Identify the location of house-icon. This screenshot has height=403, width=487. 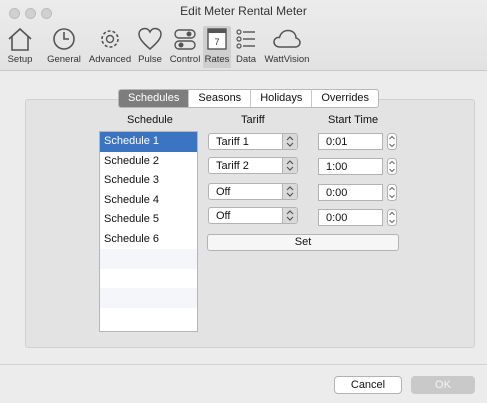
(20, 39).